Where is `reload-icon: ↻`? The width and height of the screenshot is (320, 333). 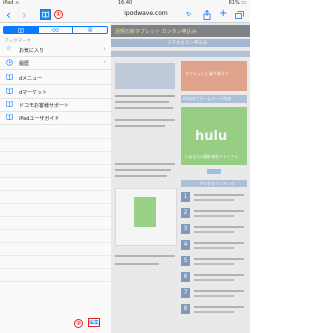 reload-icon: ↻ is located at coordinates (188, 14).